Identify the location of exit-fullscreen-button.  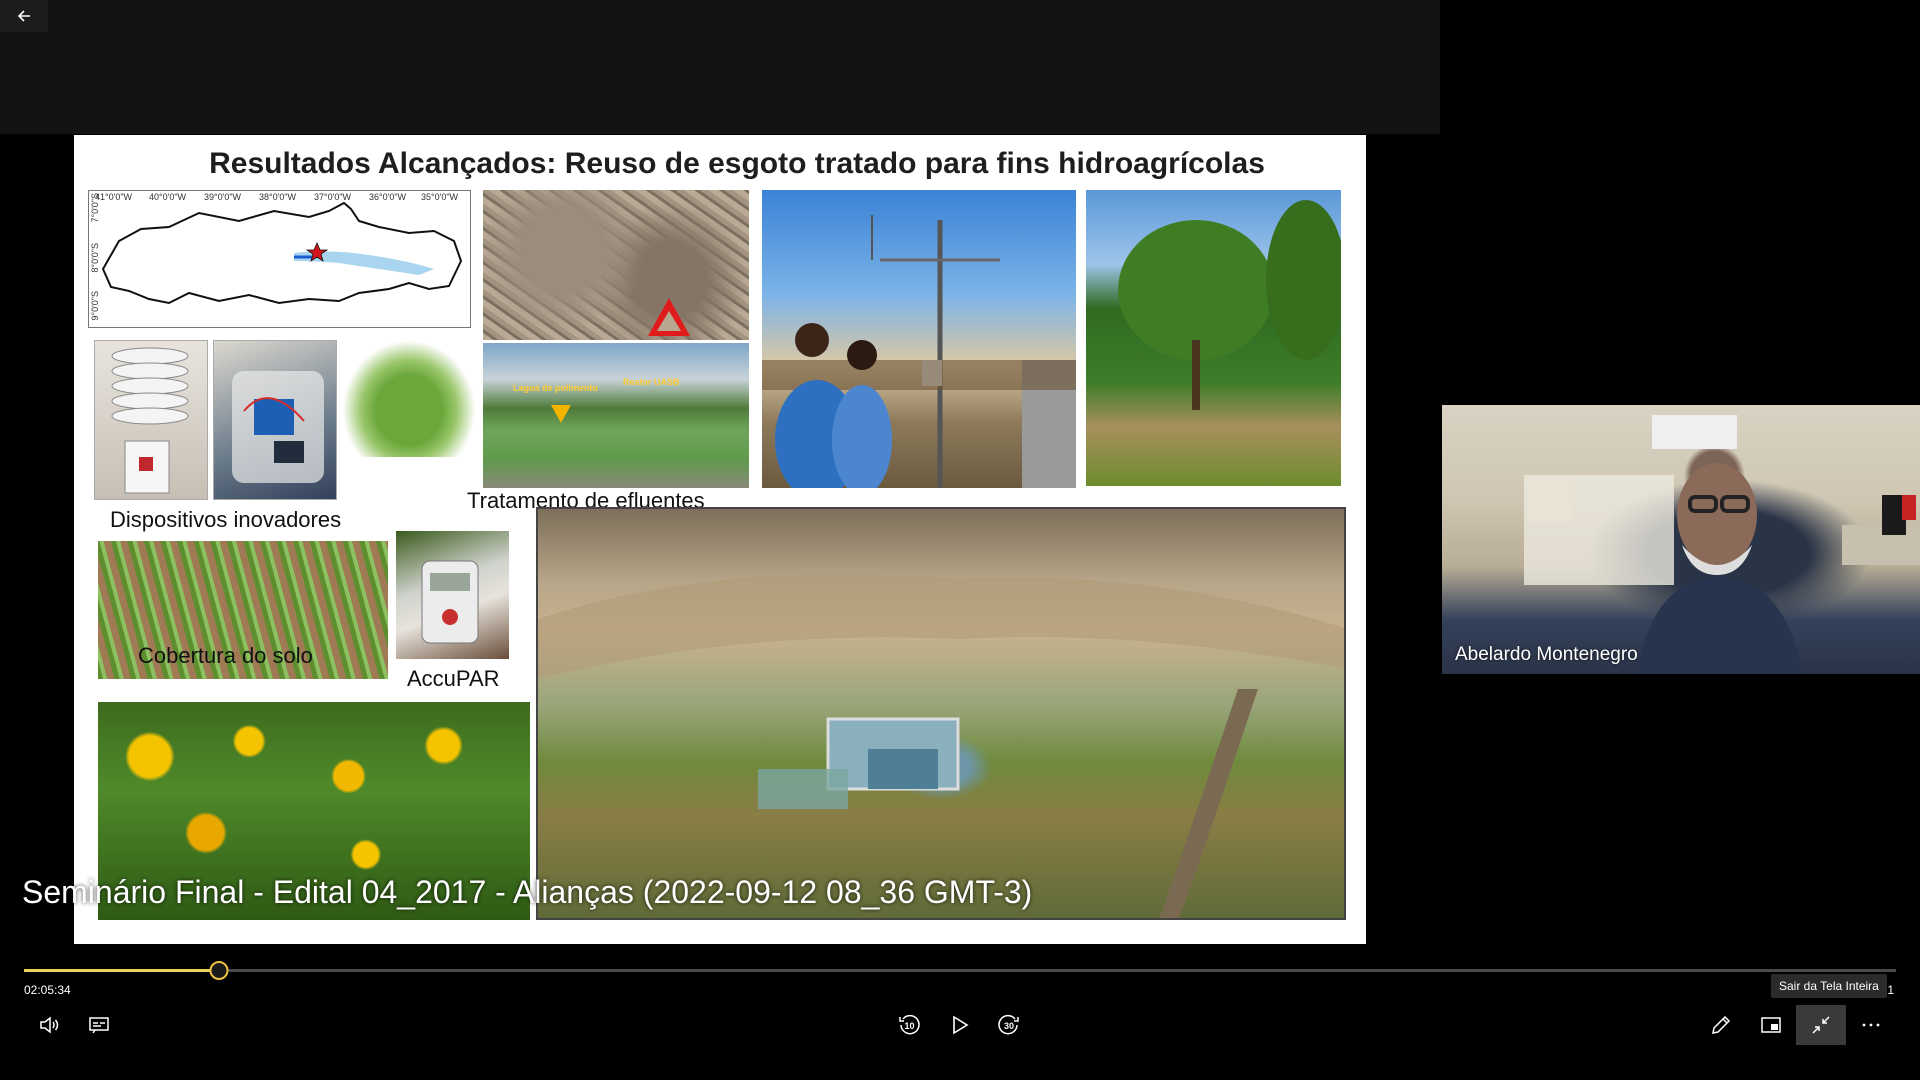
(1821, 1025).